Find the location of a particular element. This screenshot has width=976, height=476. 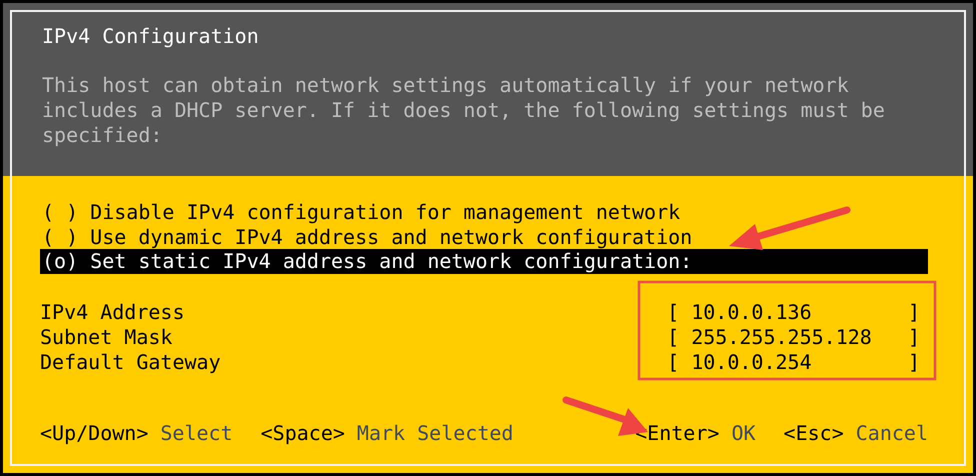

key-action: Mark Selected is located at coordinates (435, 433).